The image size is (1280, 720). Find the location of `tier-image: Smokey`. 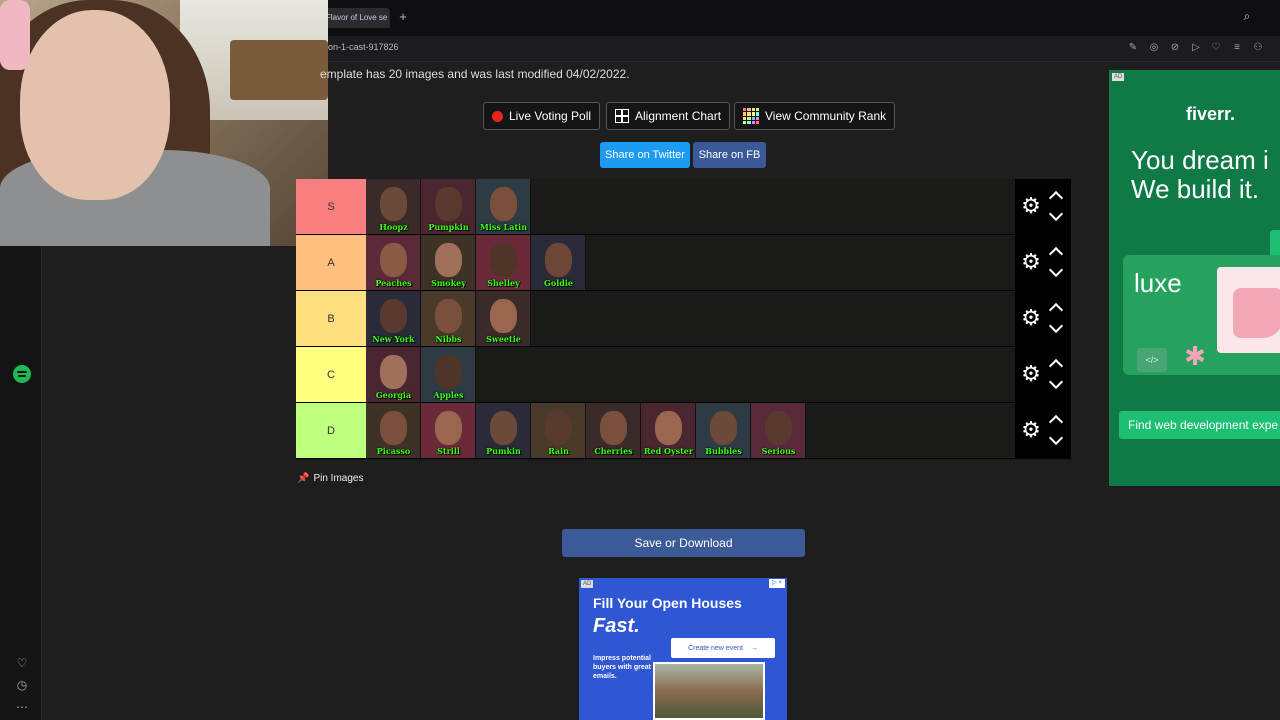

tier-image: Smokey is located at coordinates (448, 262).